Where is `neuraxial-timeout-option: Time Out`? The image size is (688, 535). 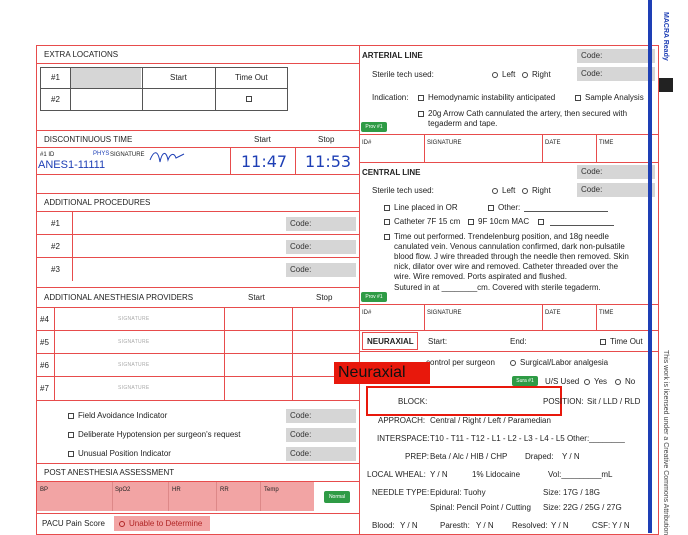
neuraxial-timeout-option: Time Out is located at coordinates (621, 342).